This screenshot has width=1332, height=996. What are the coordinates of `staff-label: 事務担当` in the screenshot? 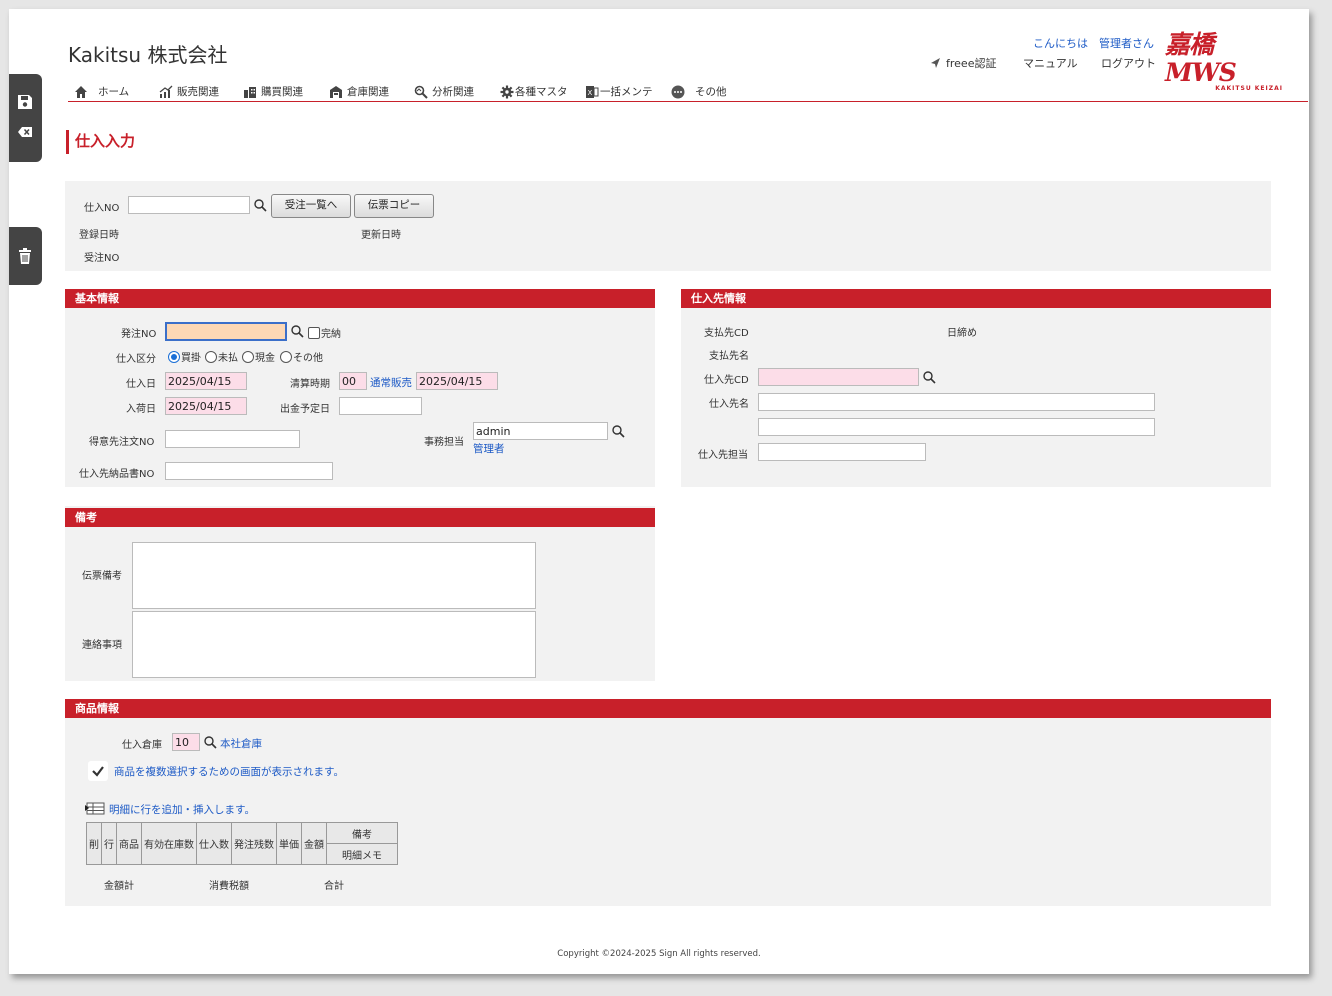 It's located at (444, 442).